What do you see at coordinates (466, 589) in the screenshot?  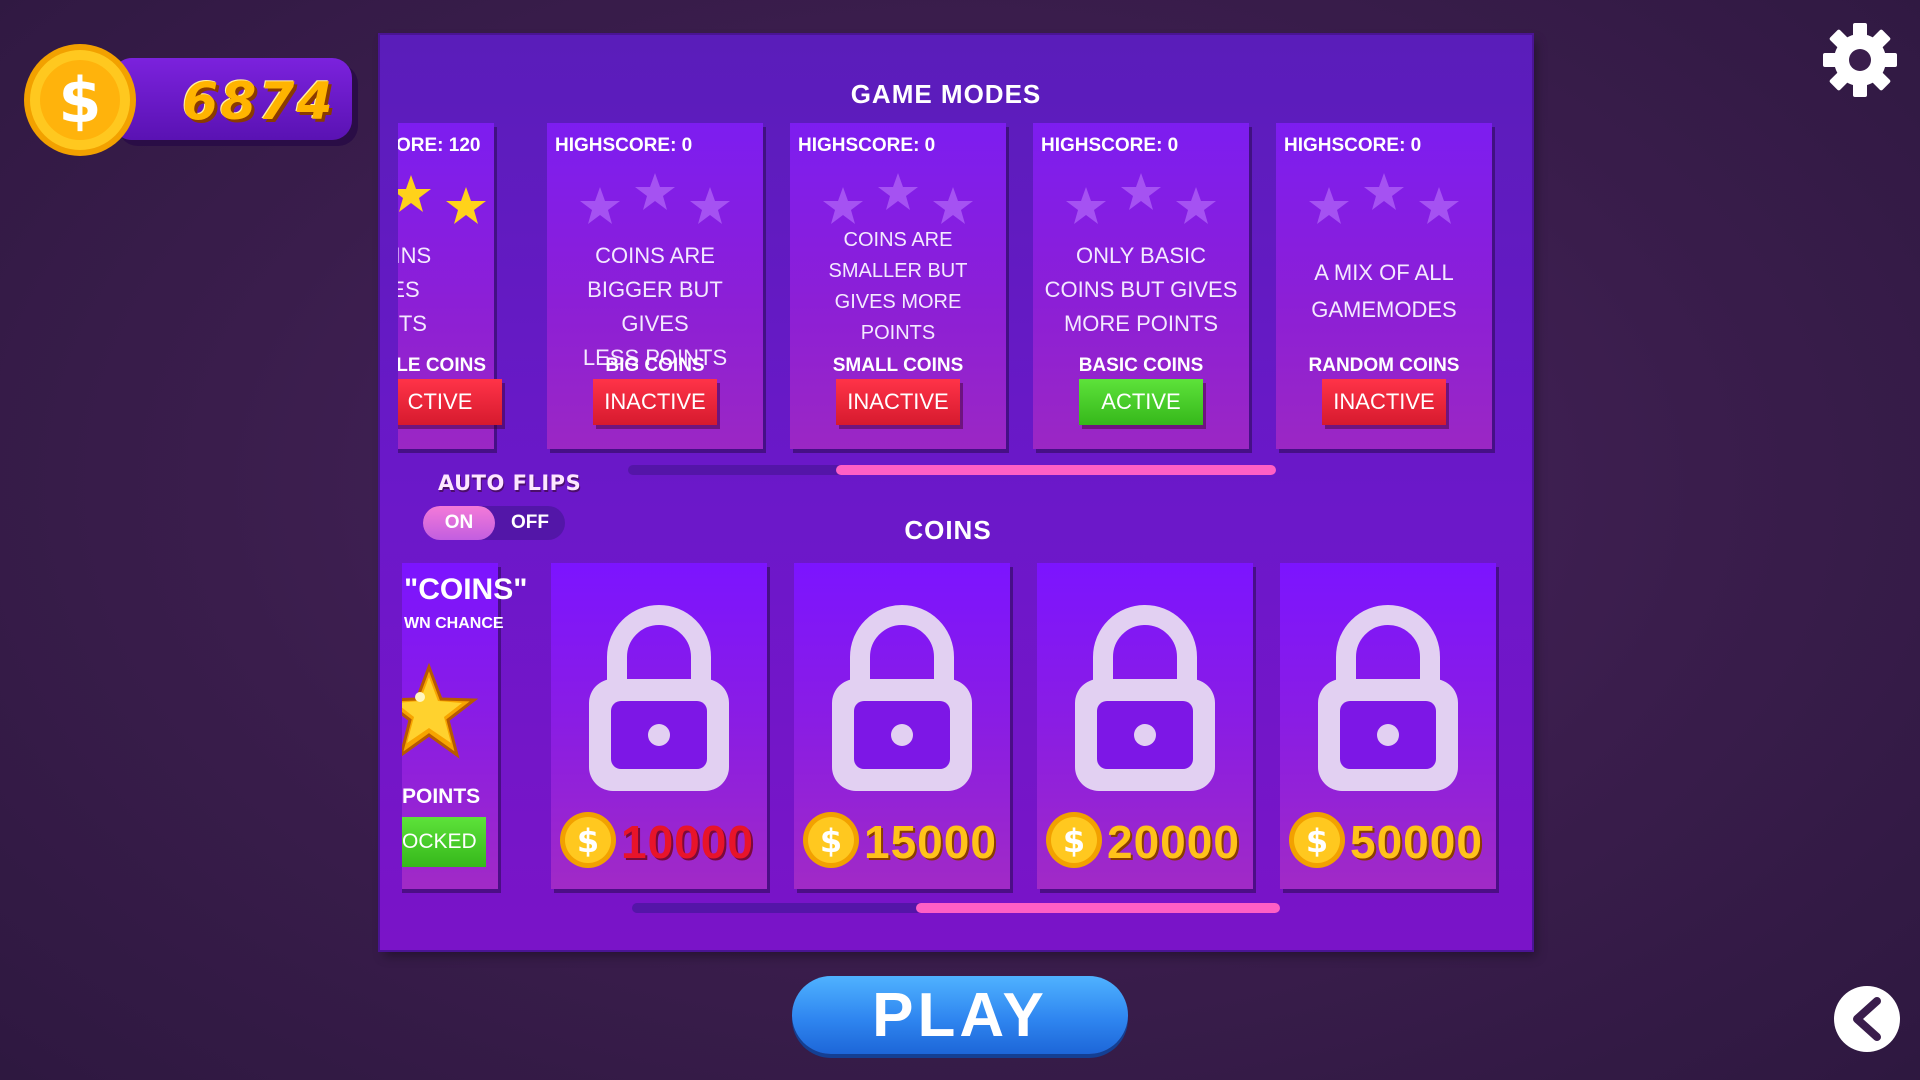 I see `coin-card-title: "COINS"` at bounding box center [466, 589].